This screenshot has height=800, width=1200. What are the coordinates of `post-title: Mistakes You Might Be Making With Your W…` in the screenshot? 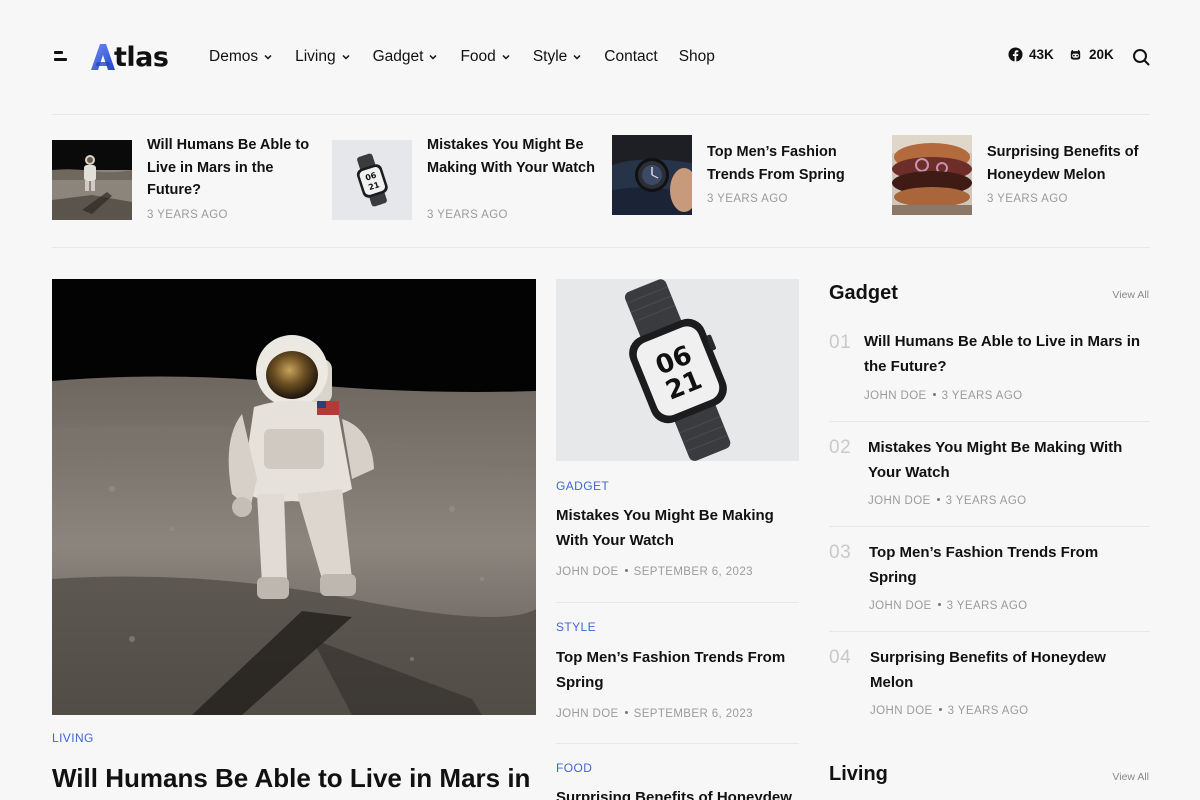 It's located at (677, 528).